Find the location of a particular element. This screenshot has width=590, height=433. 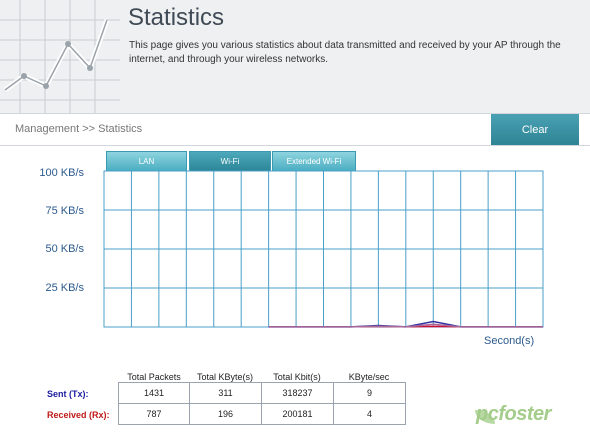

stats-table: 1431 311 318237 9 787 196 200181 4 is located at coordinates (262, 403).